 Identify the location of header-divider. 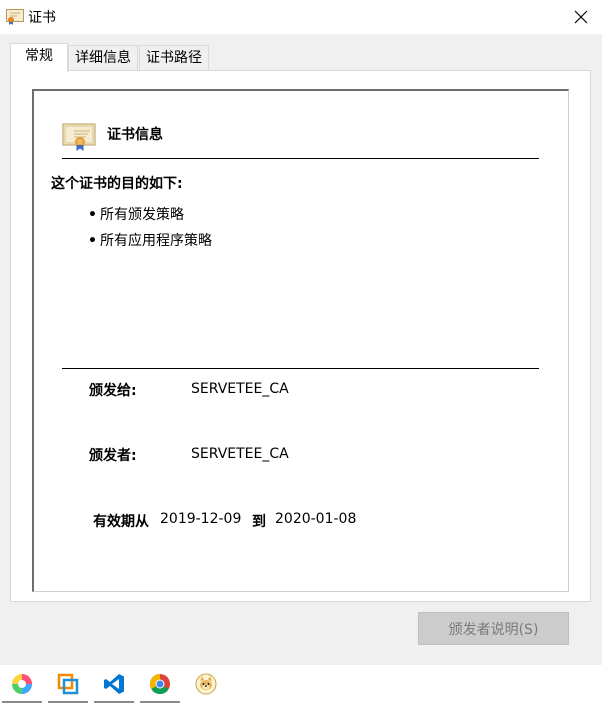
(300, 158).